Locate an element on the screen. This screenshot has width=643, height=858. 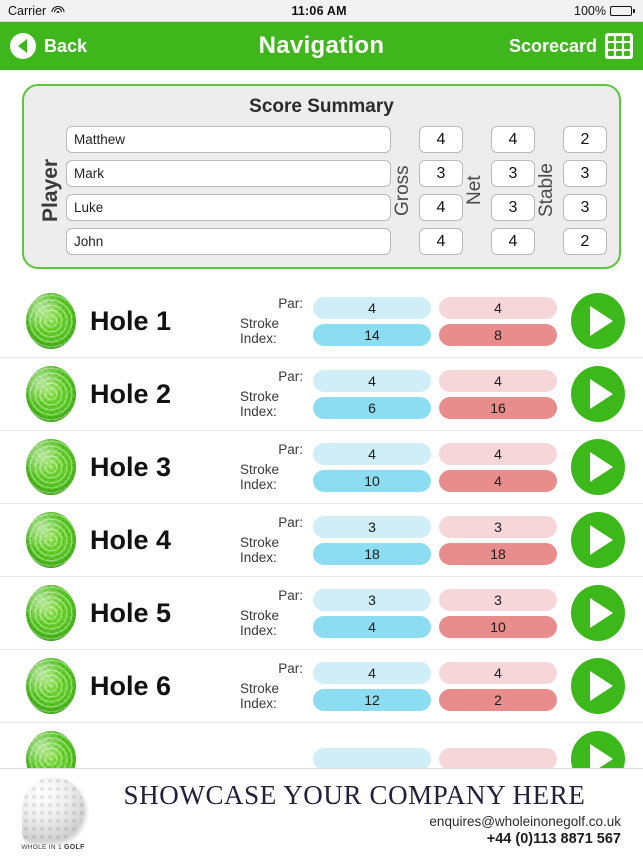
par-value-red is located at coordinates (498, 759).